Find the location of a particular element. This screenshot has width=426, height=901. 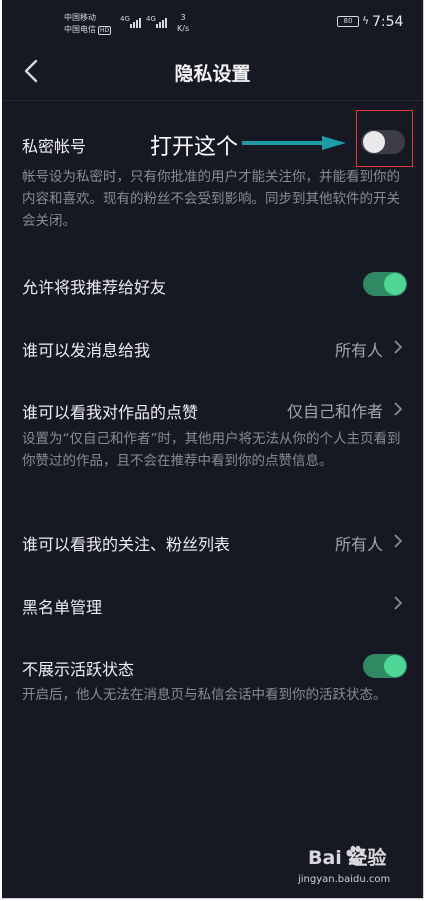

network-type-1: 4G is located at coordinates (125, 19).